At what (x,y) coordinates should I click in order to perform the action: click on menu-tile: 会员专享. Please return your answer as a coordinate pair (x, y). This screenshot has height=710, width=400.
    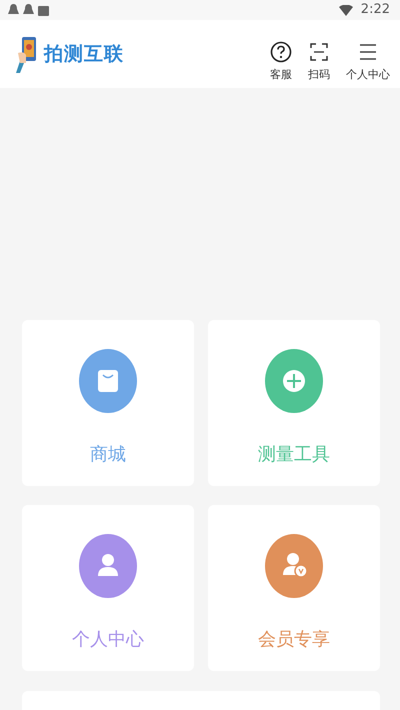
    Looking at the image, I should click on (294, 588).